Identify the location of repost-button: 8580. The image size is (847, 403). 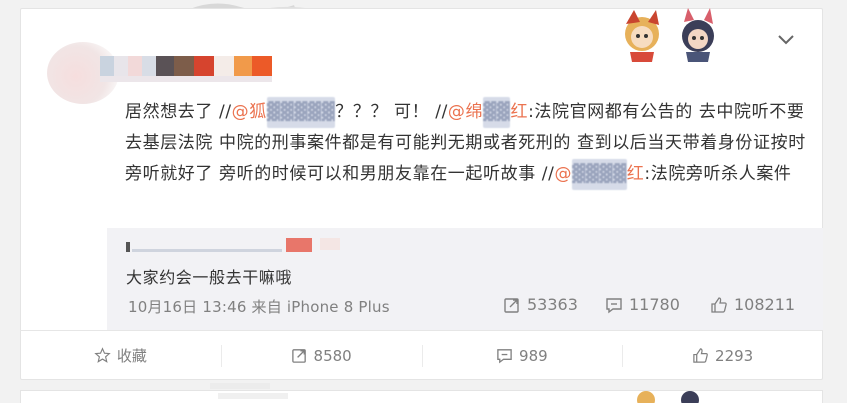
(321, 355).